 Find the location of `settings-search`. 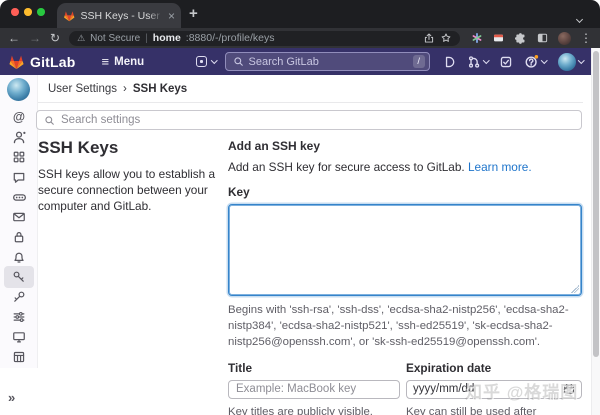

settings-search is located at coordinates (309, 120).